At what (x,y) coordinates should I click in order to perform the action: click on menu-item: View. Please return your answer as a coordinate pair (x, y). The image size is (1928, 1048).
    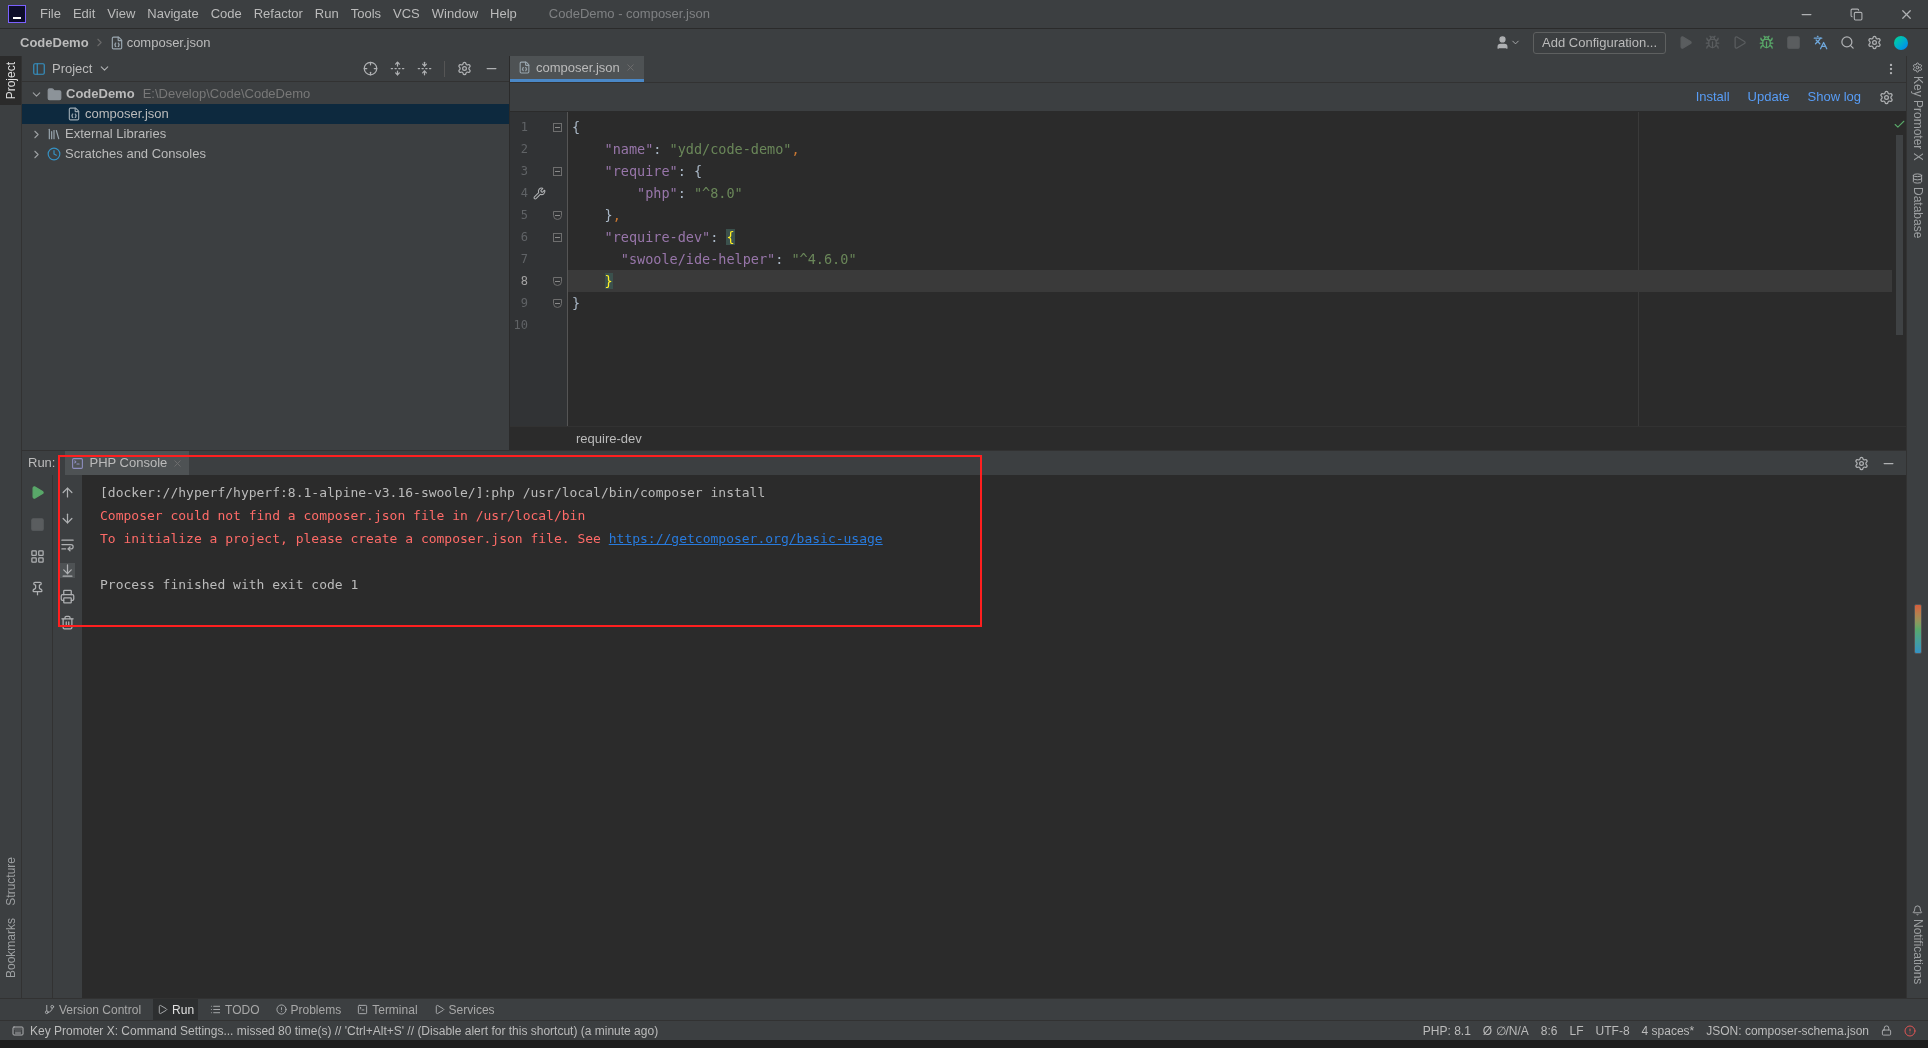
    Looking at the image, I should click on (121, 14).